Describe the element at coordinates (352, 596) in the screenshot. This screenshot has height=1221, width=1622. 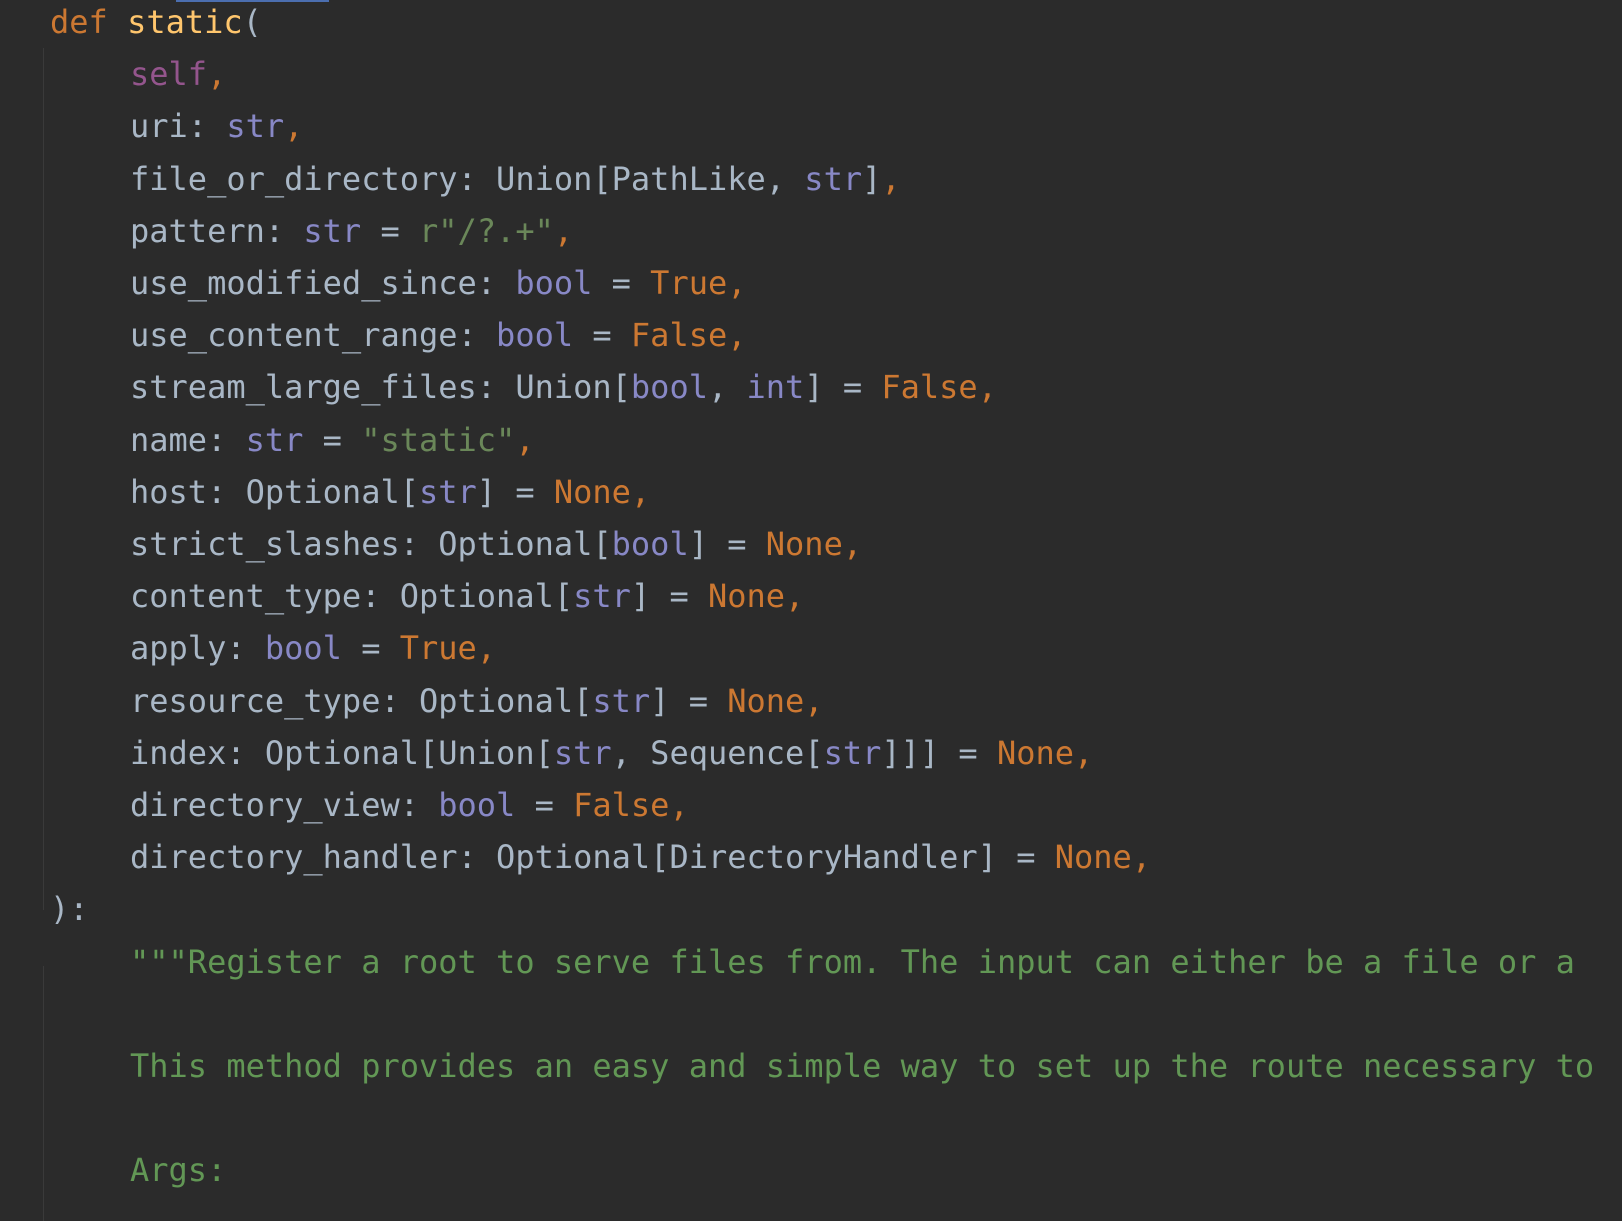
I see `code-token: content_type: Optional[` at that location.